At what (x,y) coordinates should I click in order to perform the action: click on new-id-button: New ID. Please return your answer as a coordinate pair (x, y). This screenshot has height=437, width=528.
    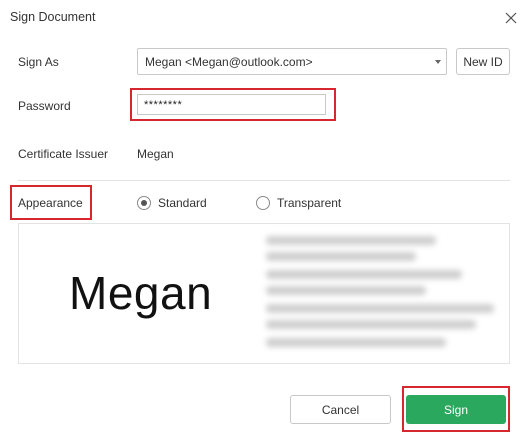
    Looking at the image, I should click on (483, 61).